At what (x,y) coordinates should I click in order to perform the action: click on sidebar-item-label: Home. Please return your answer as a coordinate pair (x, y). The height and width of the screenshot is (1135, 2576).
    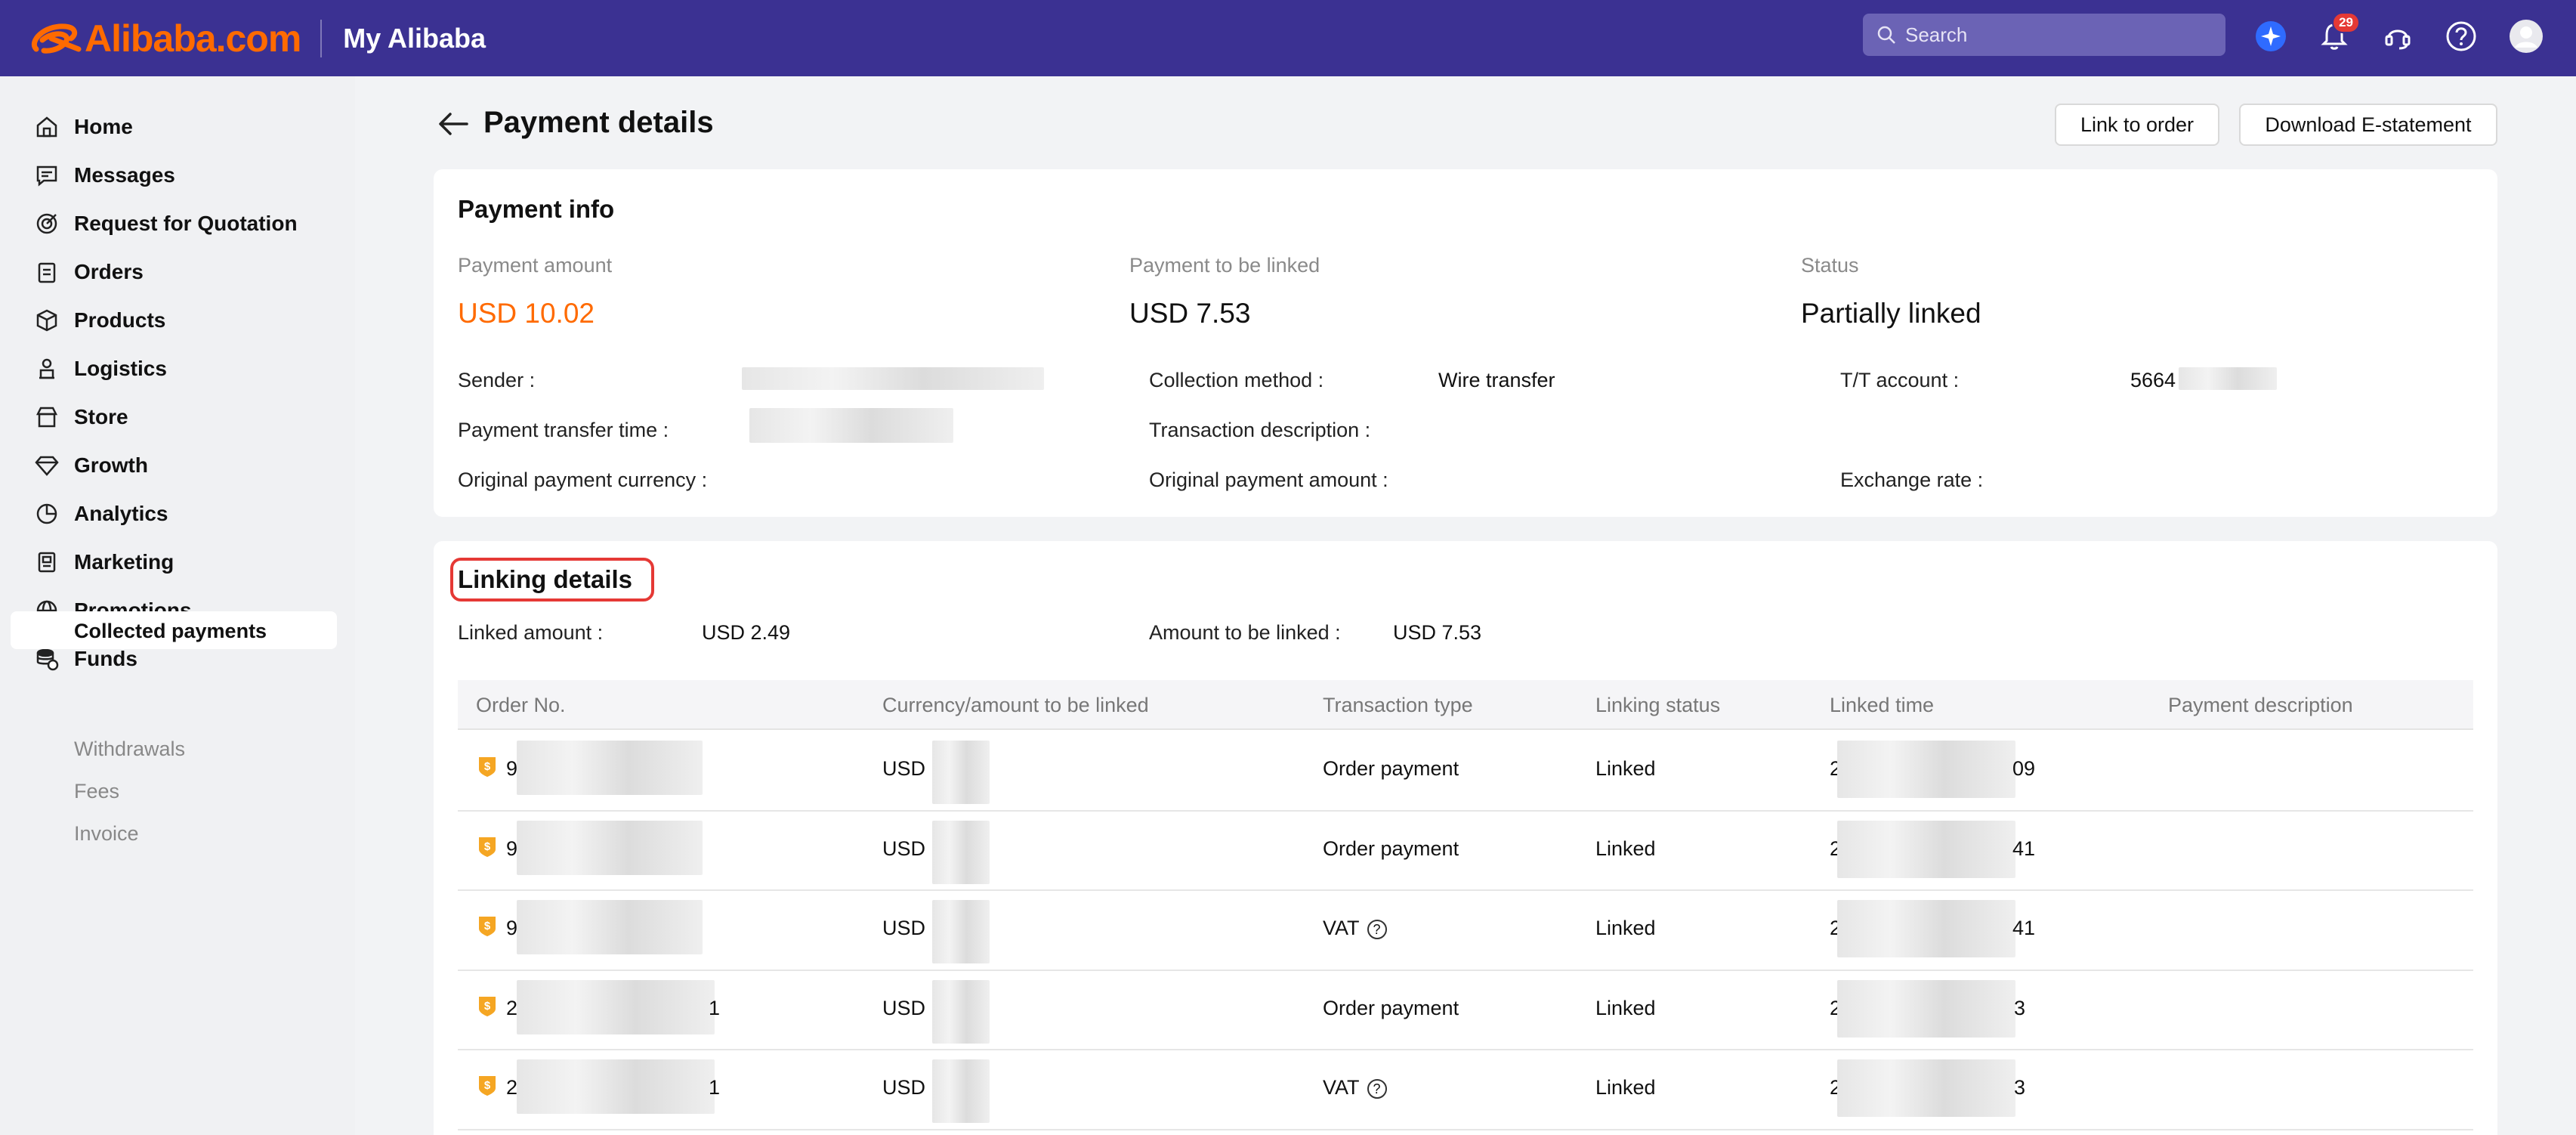
    Looking at the image, I should click on (103, 126).